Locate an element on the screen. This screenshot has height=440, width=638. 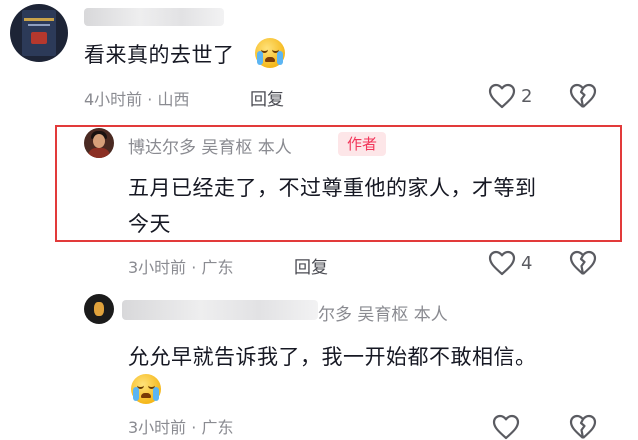
comment-meta: 4小时前 · 山西 is located at coordinates (137, 99).